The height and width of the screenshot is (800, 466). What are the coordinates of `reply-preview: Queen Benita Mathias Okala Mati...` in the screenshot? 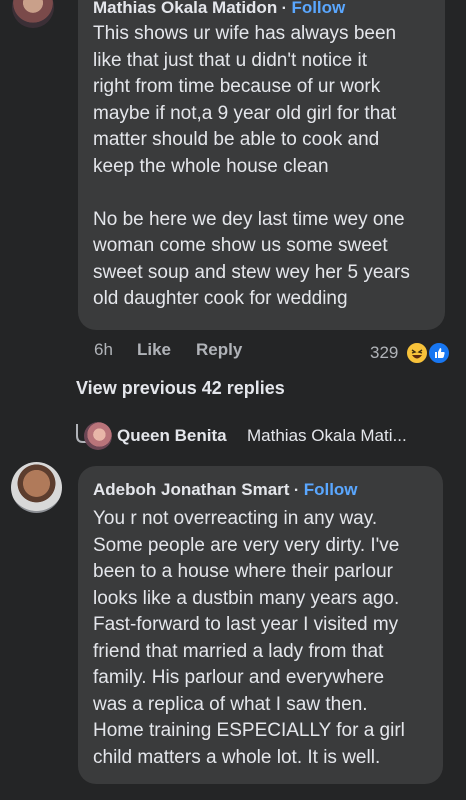 It's located at (271, 436).